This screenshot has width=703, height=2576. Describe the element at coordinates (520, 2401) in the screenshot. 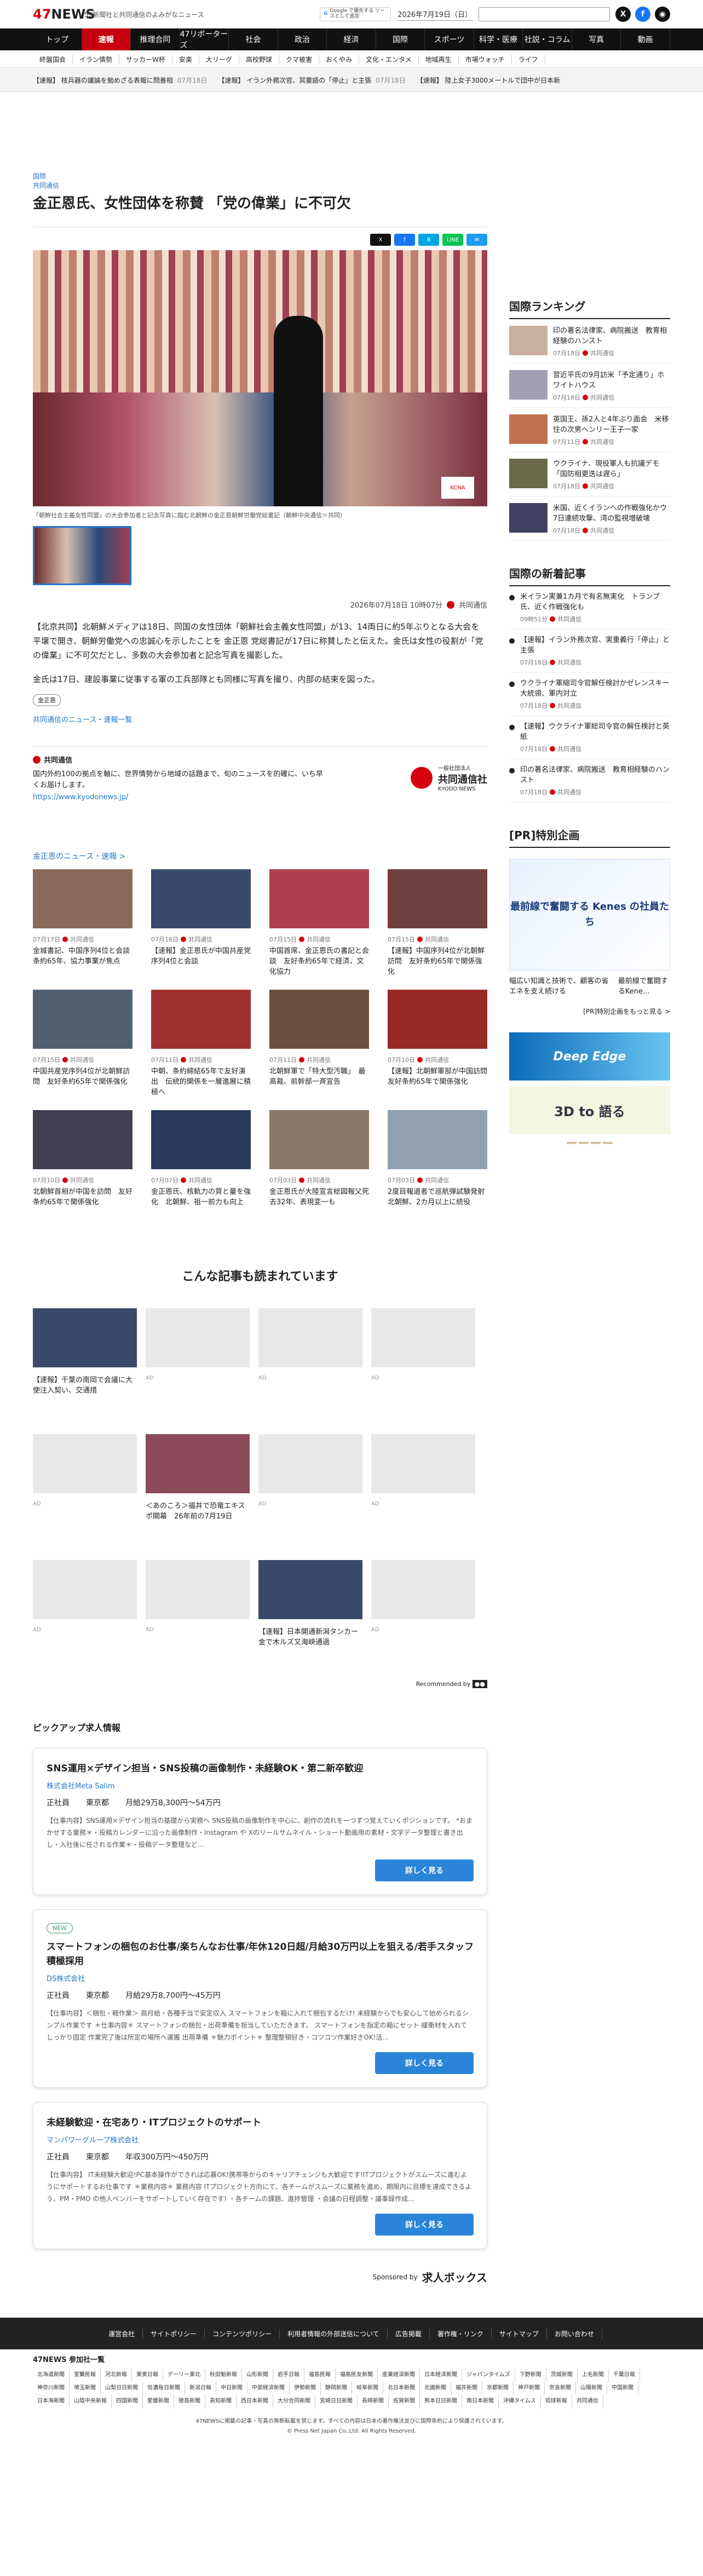

I see `member-paper-link: 沖縄タイムス` at that location.